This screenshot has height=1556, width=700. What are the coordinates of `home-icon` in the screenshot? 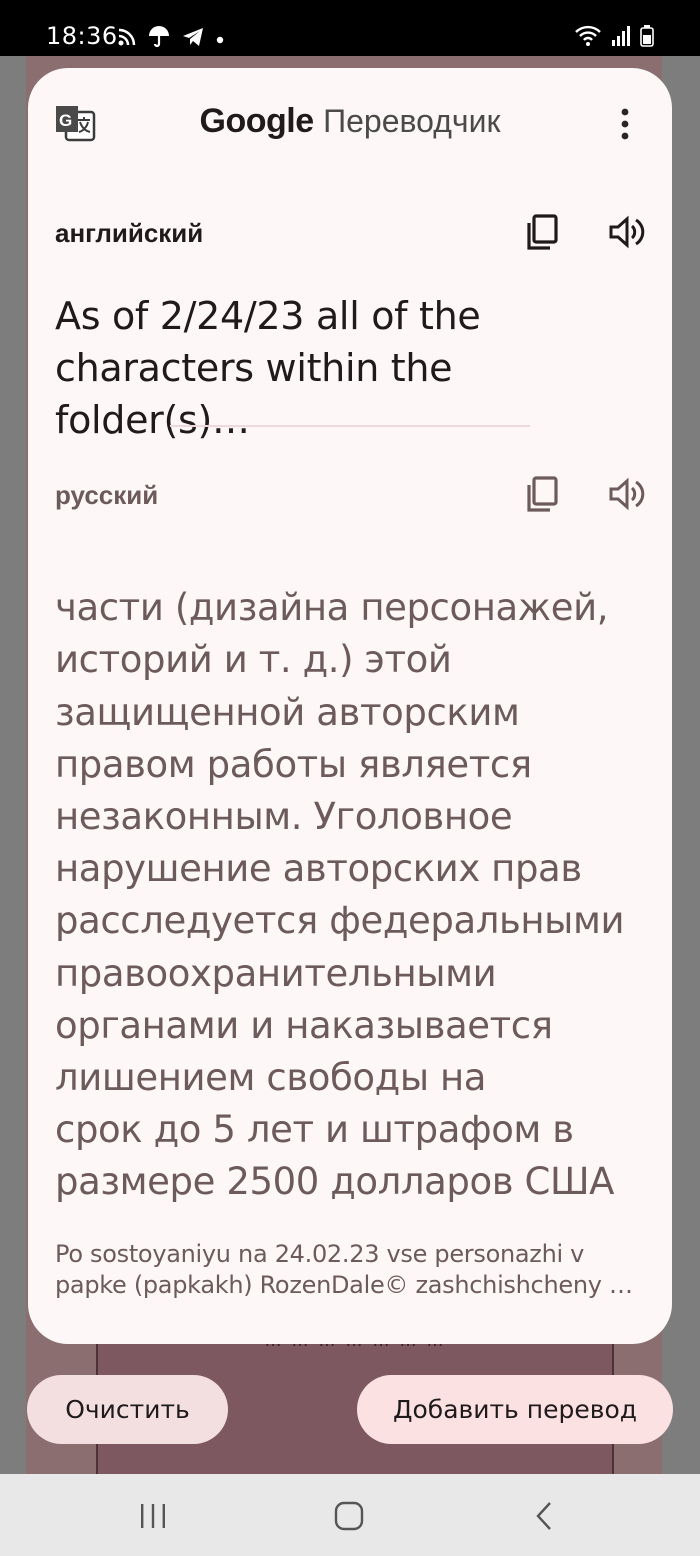 It's located at (349, 1516).